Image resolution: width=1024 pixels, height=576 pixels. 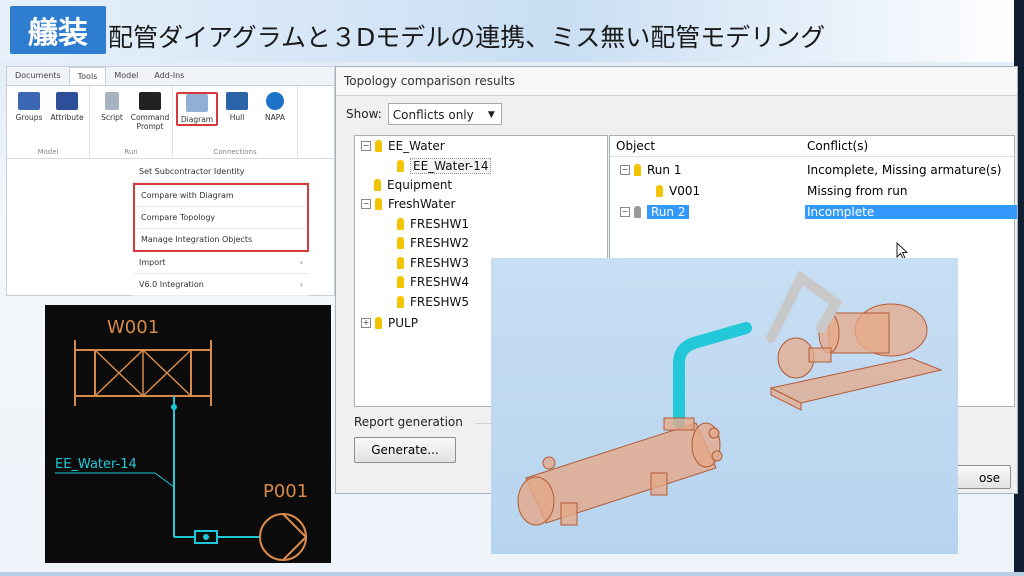 I want to click on tree-item-freshw5: FRESHW5, so click(x=433, y=302).